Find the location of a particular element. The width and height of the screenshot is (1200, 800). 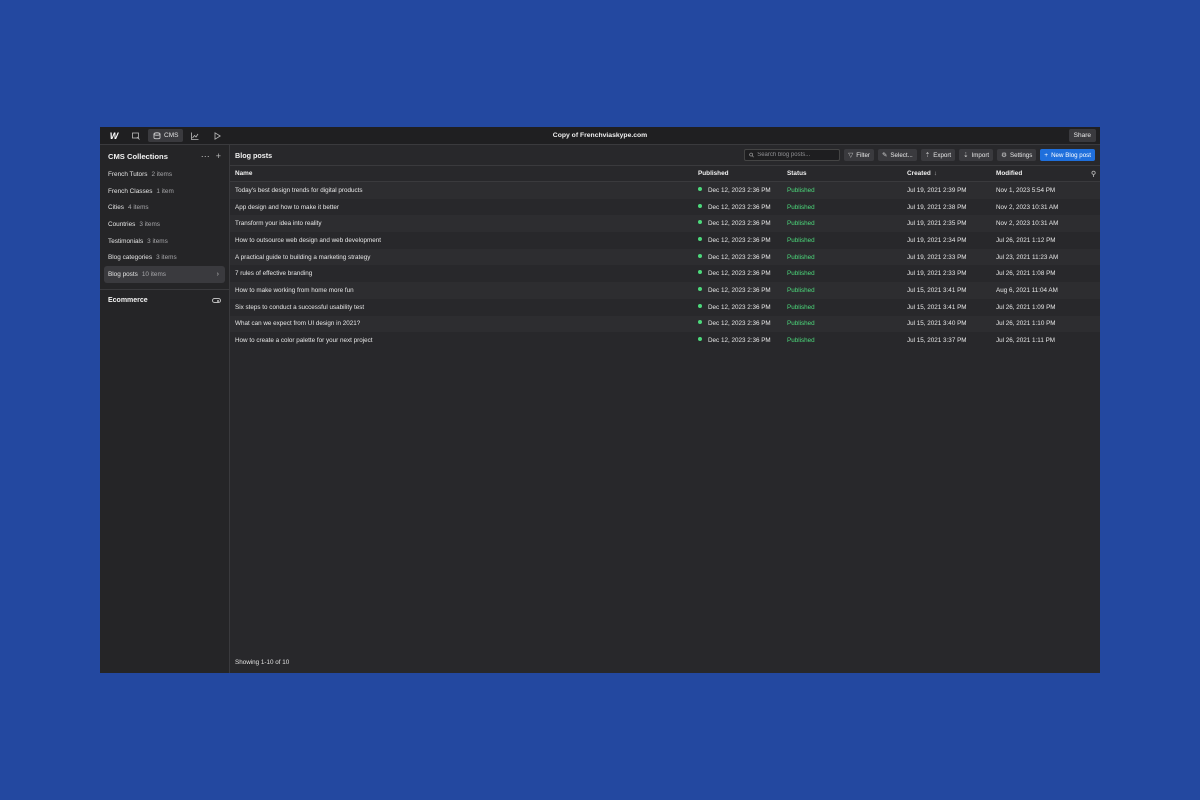

cell-created: Jul 19, 2021 2:35 PM is located at coordinates (937, 224).